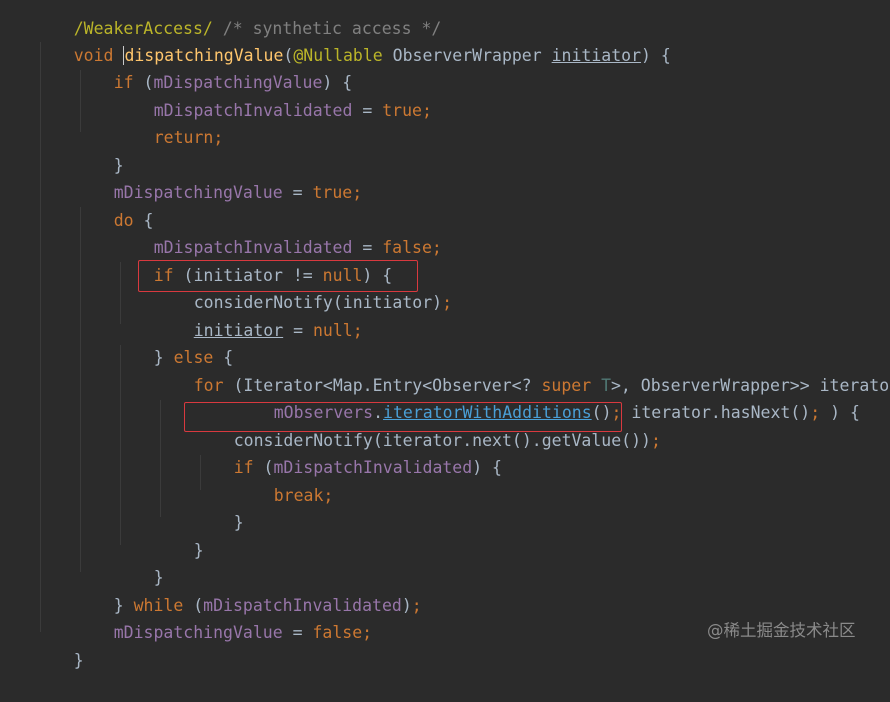 This screenshot has height=702, width=890. Describe the element at coordinates (781, 630) in the screenshot. I see `watermark: @稀土掘金技术社区` at that location.